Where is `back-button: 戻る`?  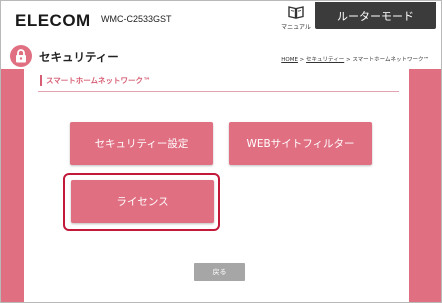
back-button: 戻る is located at coordinates (219, 272).